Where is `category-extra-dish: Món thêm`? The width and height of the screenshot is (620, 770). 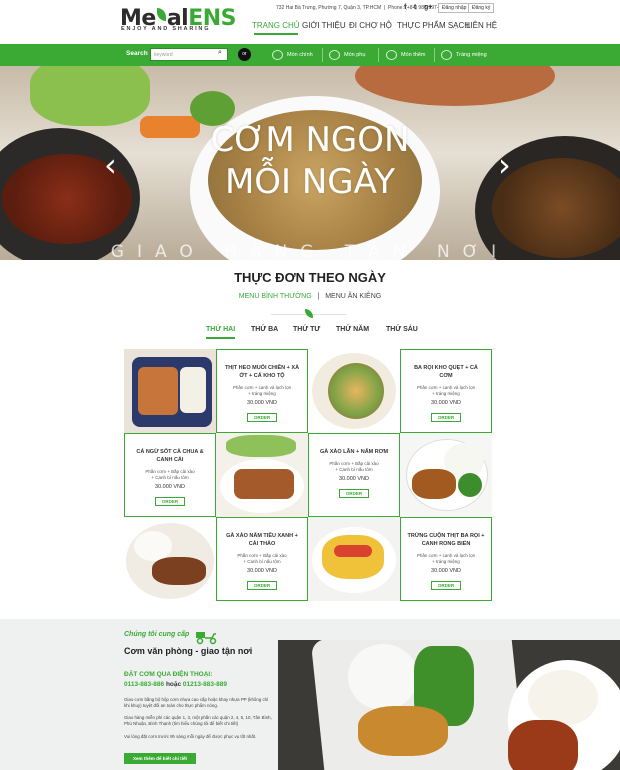
category-extra-dish: Món thêm is located at coordinates (405, 55).